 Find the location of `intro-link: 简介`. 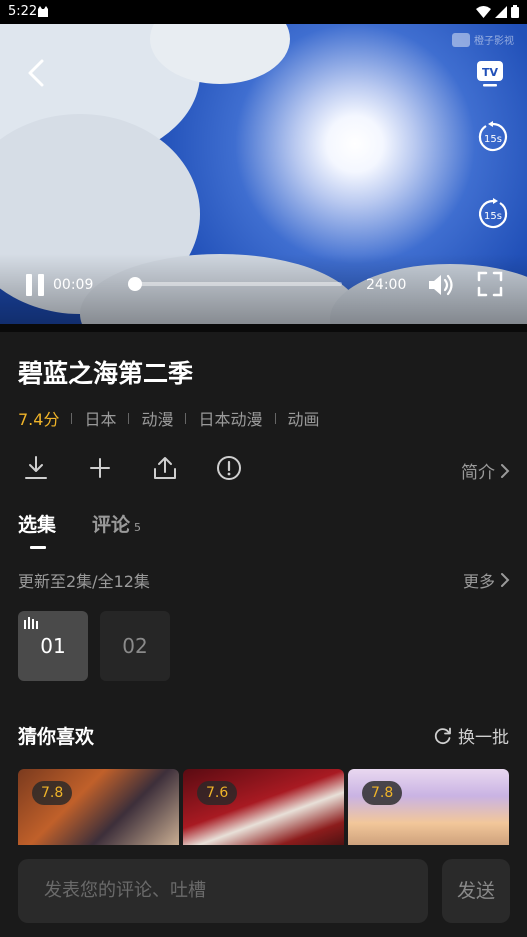

intro-link: 简介 is located at coordinates (486, 470).